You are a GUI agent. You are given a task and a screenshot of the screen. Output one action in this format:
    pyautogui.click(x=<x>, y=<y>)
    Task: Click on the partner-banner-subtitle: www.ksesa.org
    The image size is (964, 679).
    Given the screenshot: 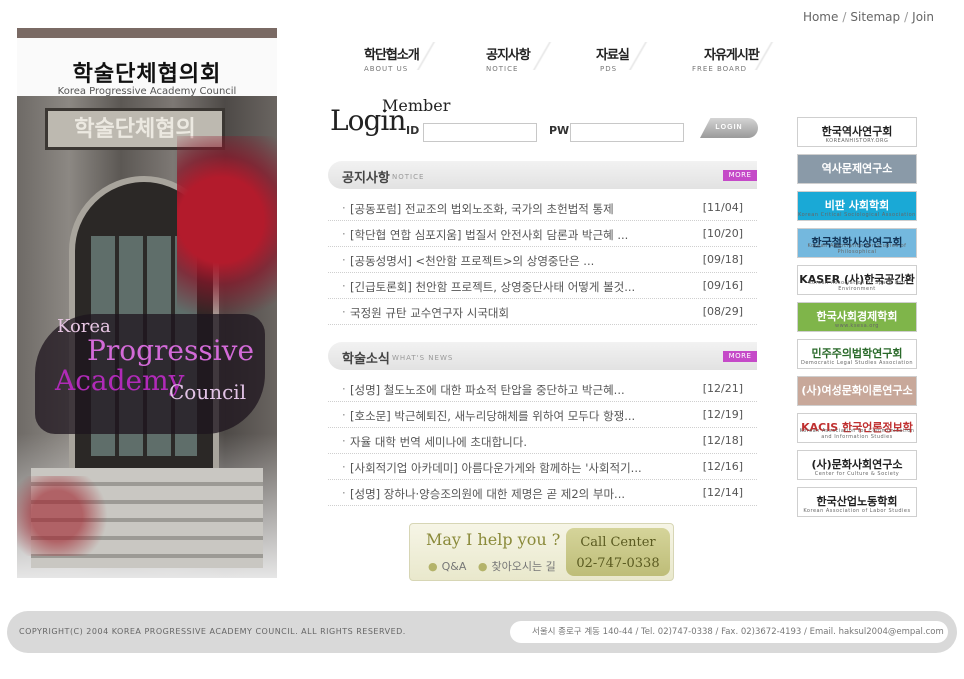 What is the action you would take?
    pyautogui.click(x=857, y=326)
    